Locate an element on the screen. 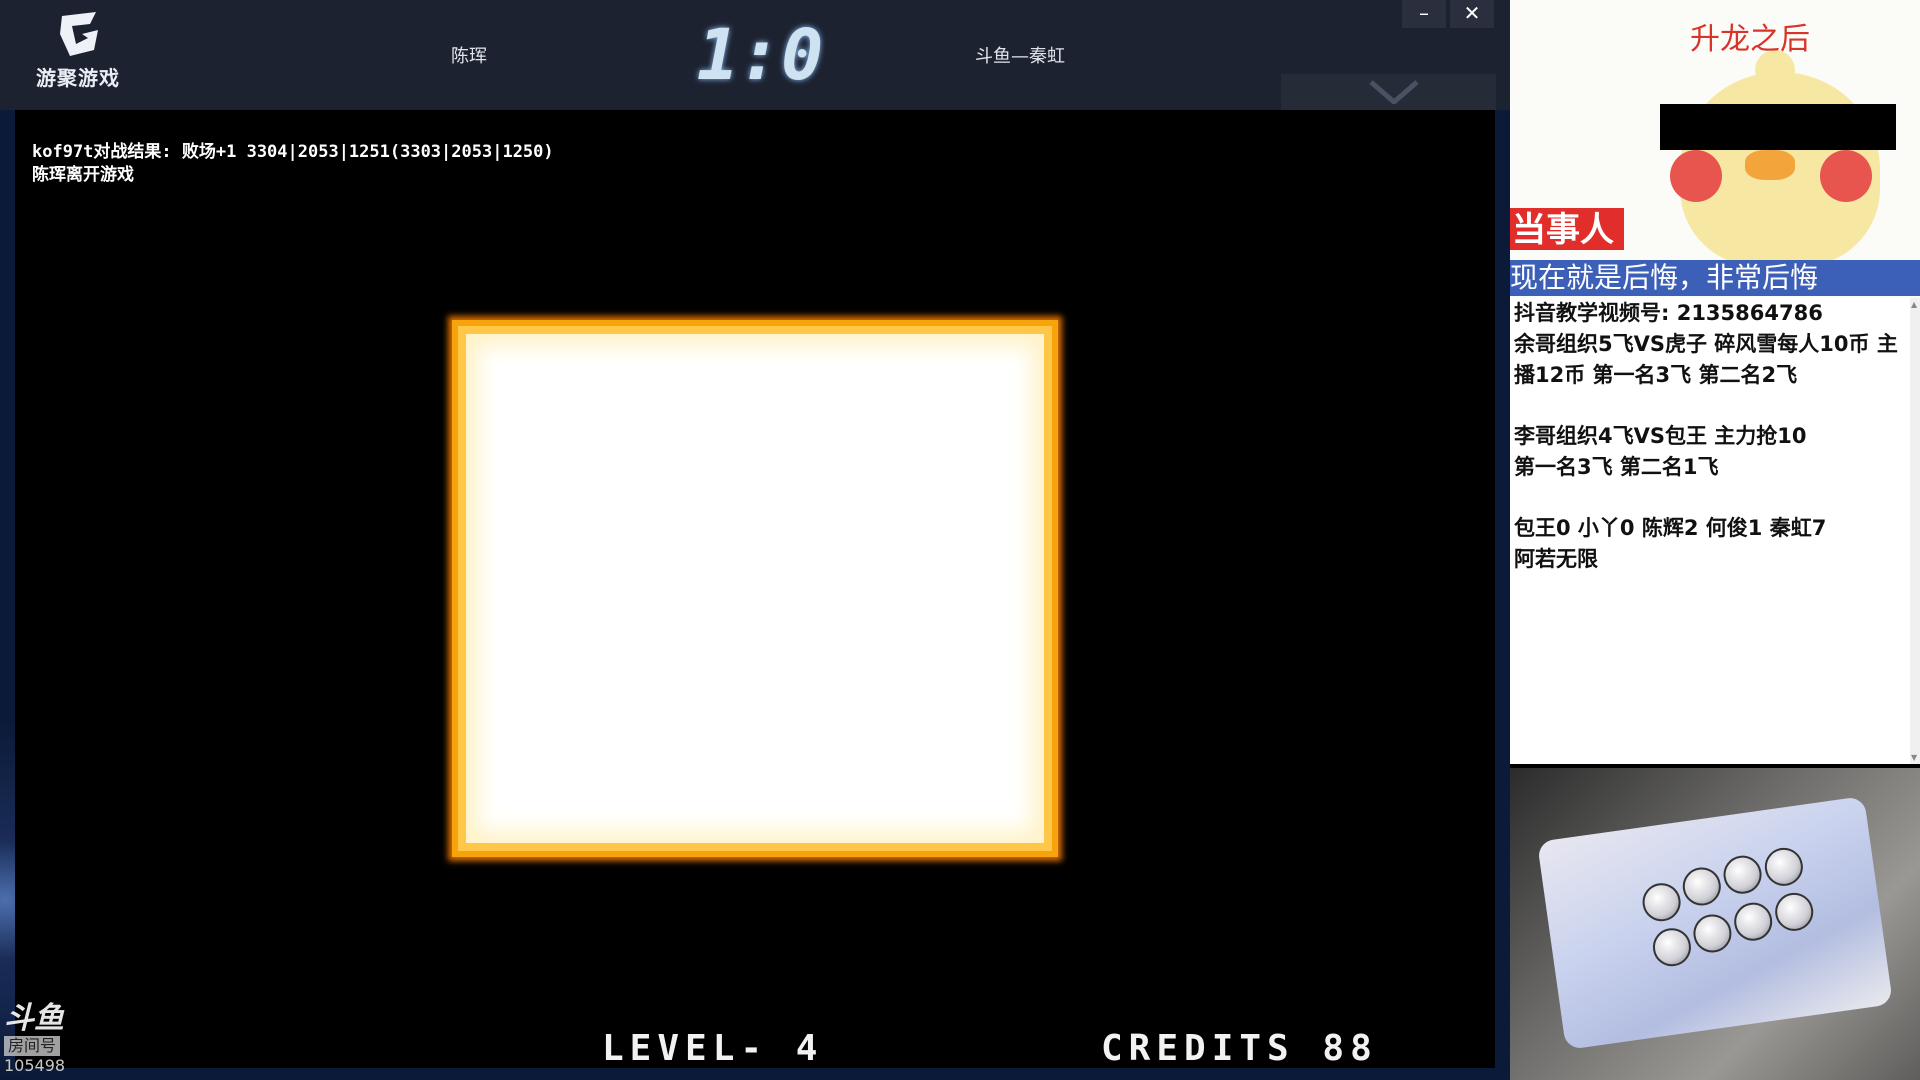 The width and height of the screenshot is (1920, 1080). meme-tag: 当事人 is located at coordinates (1567, 229).